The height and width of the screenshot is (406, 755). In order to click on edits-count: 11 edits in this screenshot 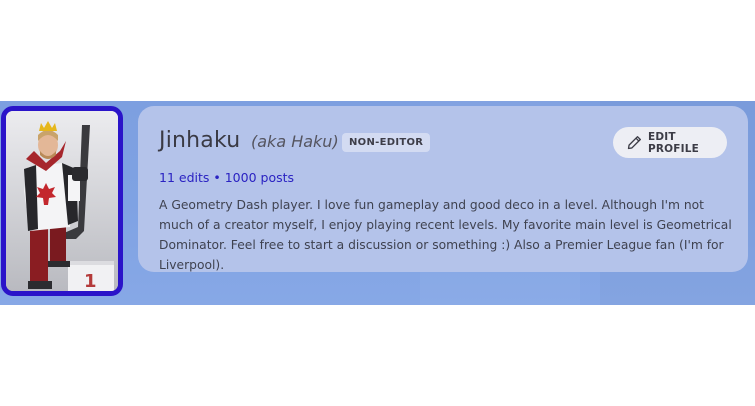, I will do `click(184, 177)`.